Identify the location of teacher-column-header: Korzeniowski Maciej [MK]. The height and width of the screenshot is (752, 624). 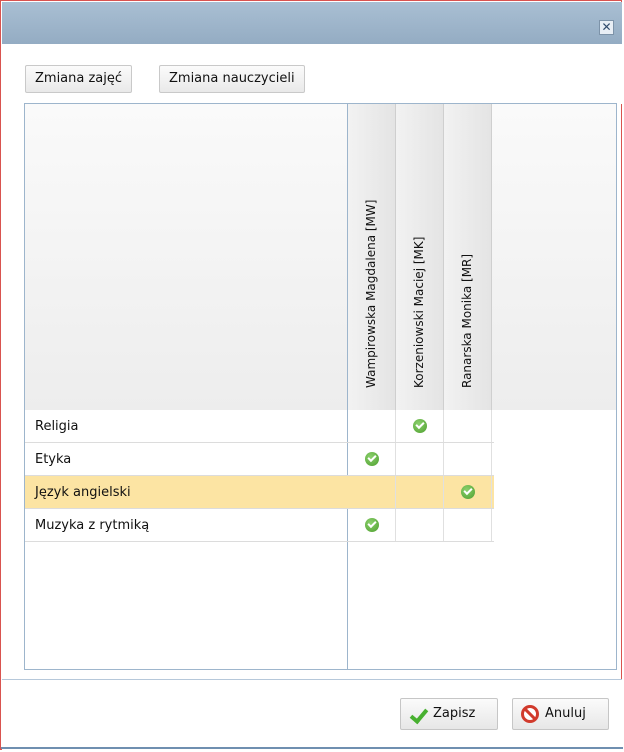
(420, 257).